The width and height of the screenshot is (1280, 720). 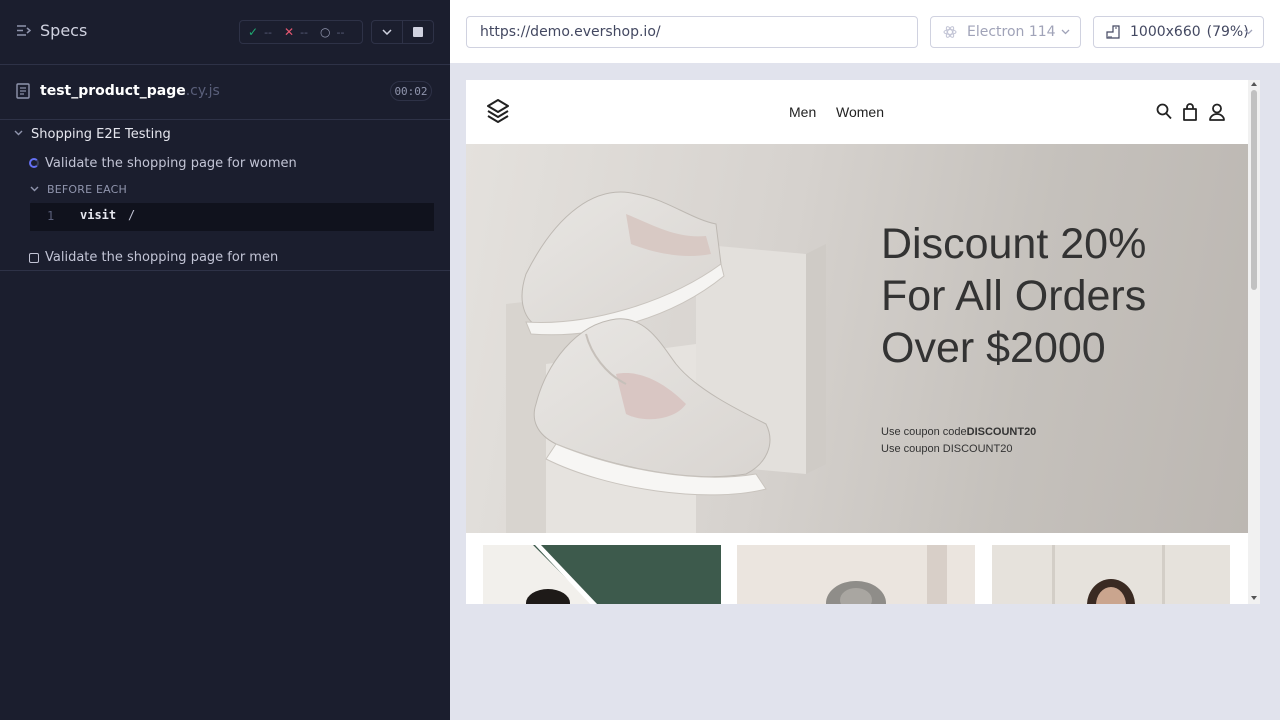 I want to click on shopping-bag-icon, so click(x=1190, y=112).